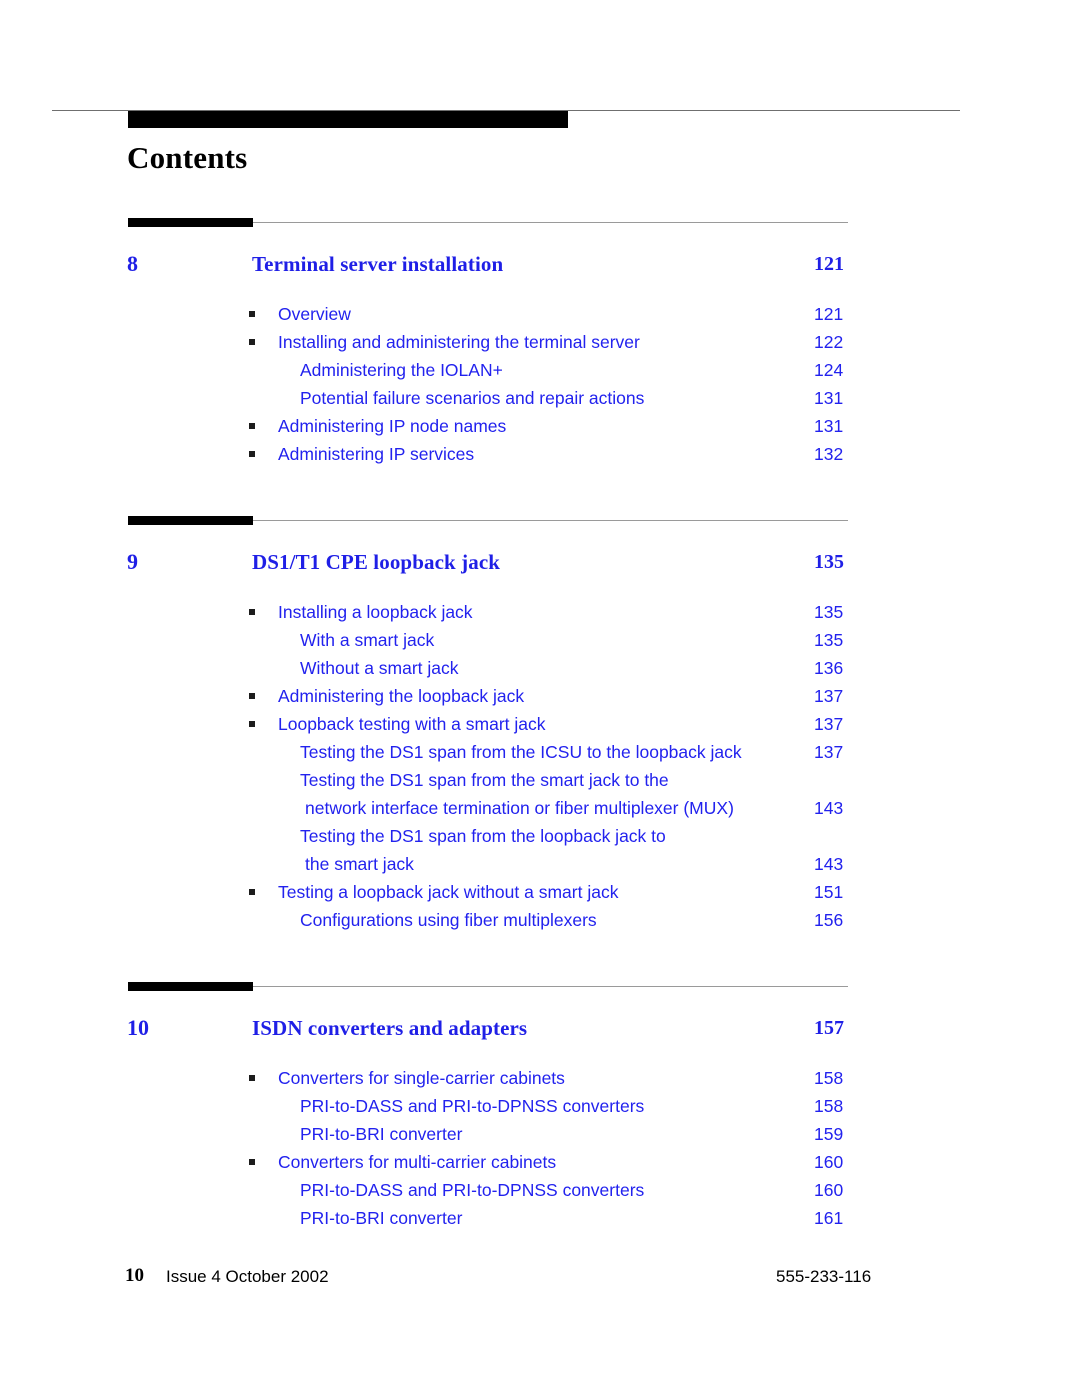 Image resolution: width=1080 pixels, height=1397 pixels. What do you see at coordinates (376, 562) in the screenshot?
I see `chapter-title: DS1/T1 CPE loopback jack` at bounding box center [376, 562].